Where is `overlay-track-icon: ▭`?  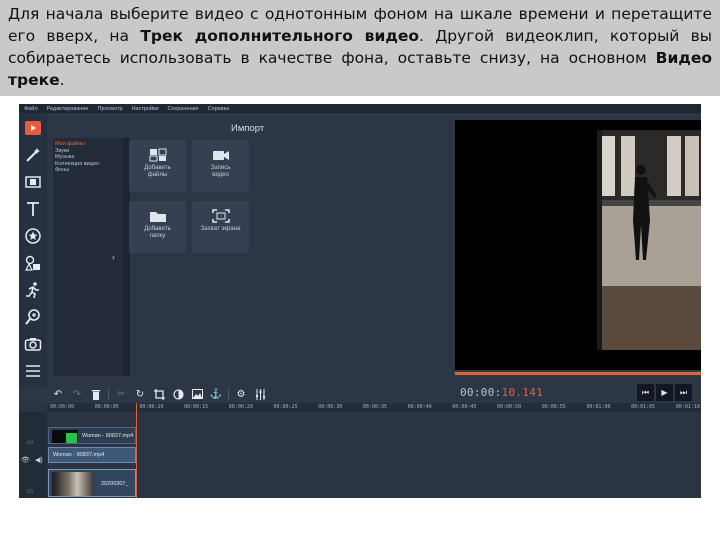 overlay-track-icon: ▭ is located at coordinates (30, 442).